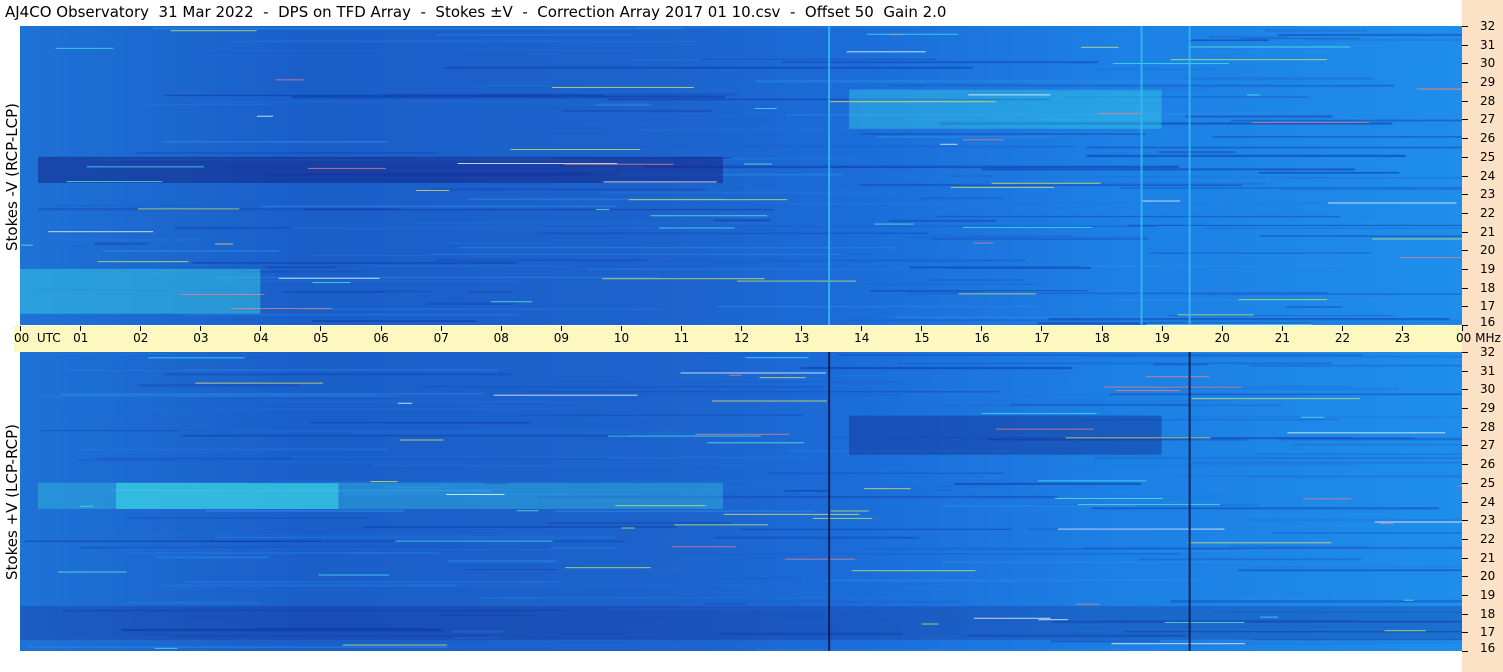 This screenshot has height=672, width=1503. What do you see at coordinates (741, 623) in the screenshot?
I see `dark-band` at bounding box center [741, 623].